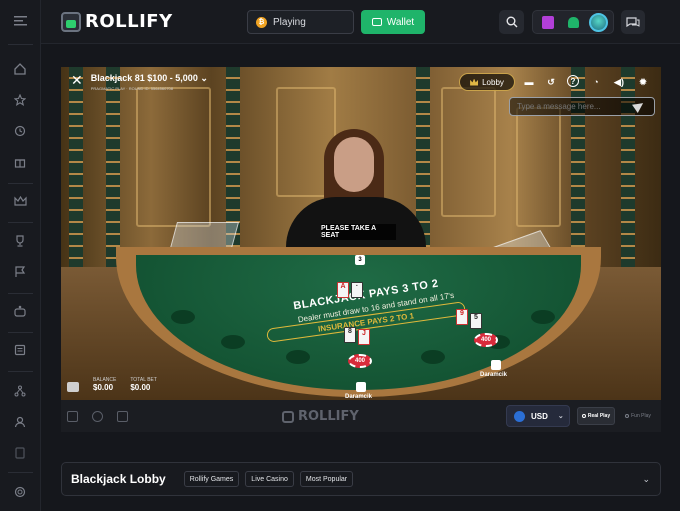 Image resolution: width=680 pixels, height=511 pixels. I want to click on wallet-button: Wallet, so click(393, 22).